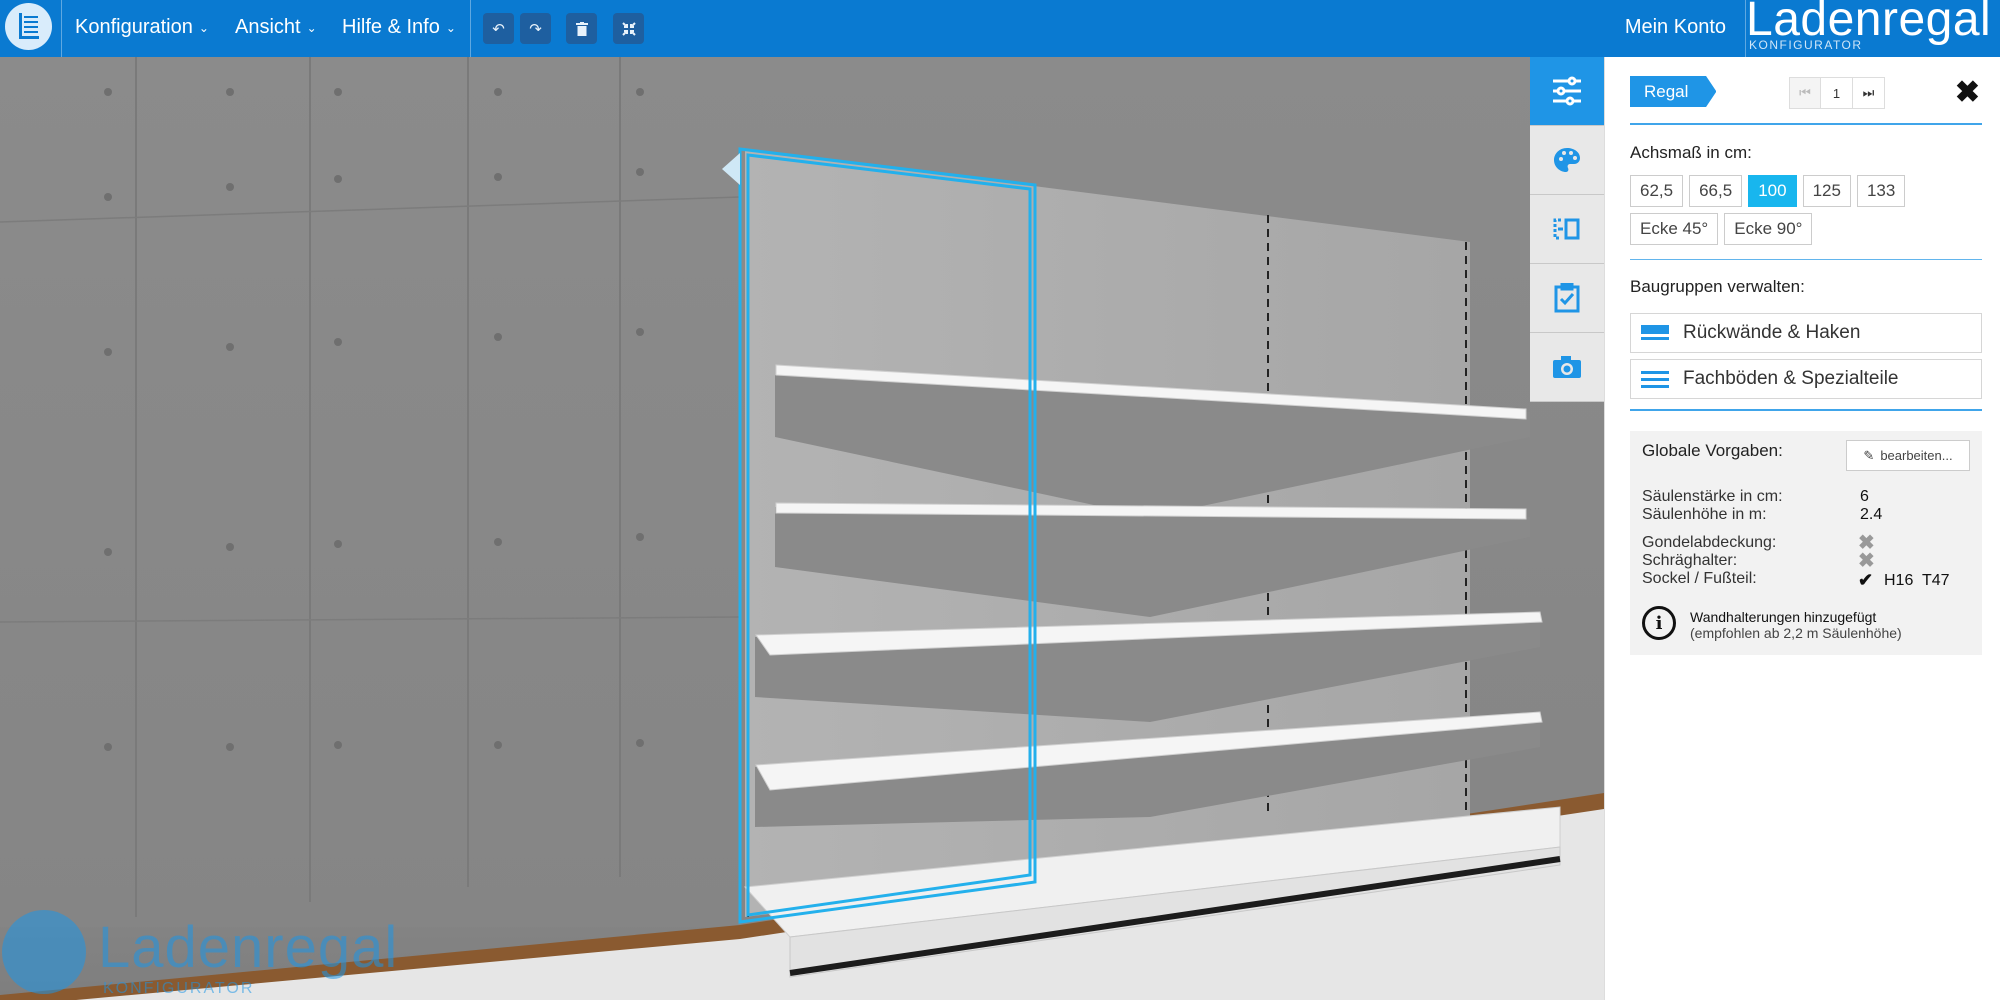 This screenshot has width=2000, height=1000. I want to click on skip-last-icon: ⏭, so click(1868, 92).